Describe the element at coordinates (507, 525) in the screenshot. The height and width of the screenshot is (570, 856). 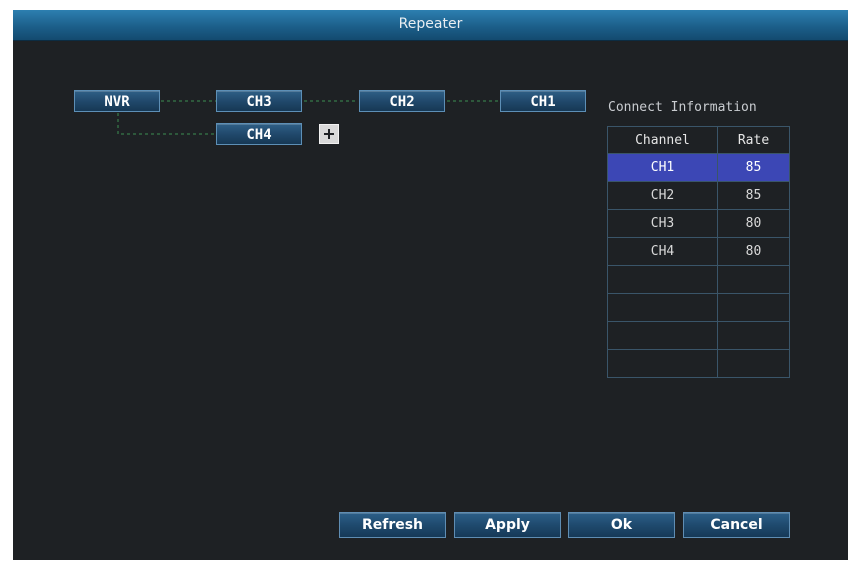
I see `apply-button: Apply` at that location.